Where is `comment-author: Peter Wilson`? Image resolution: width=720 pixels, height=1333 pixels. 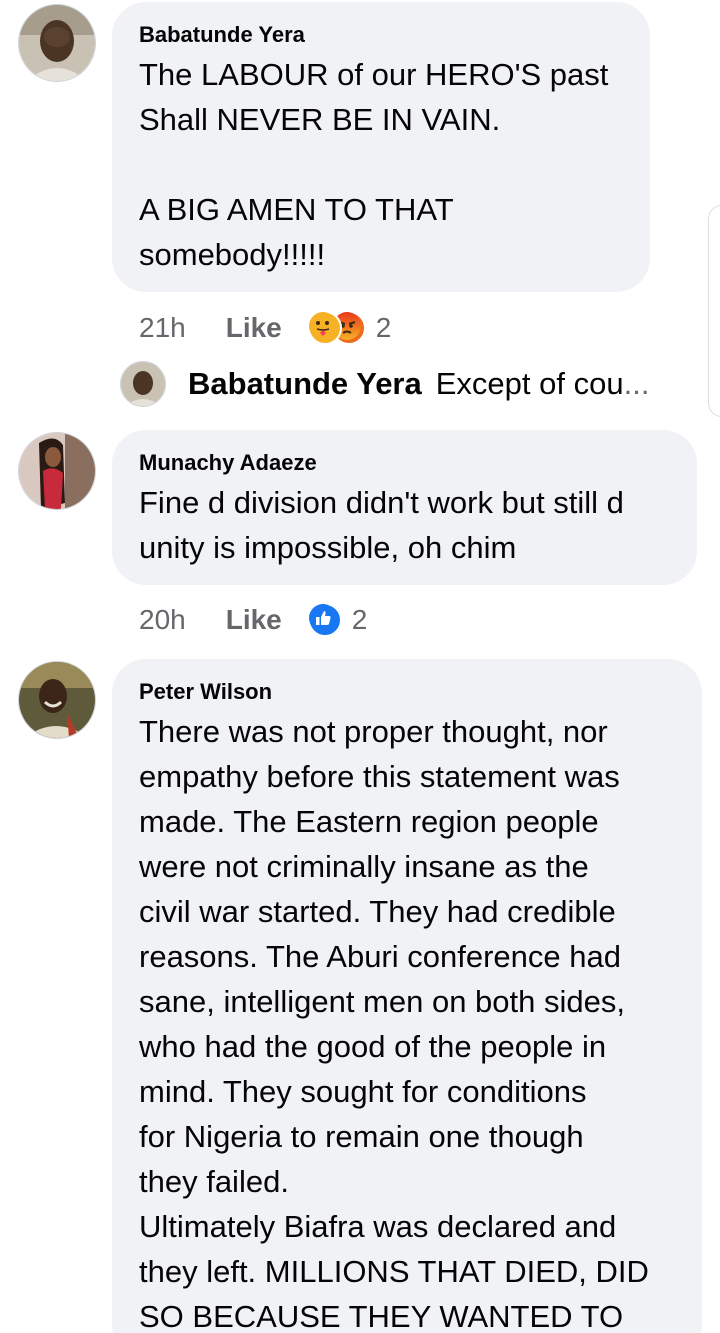
comment-author: Peter Wilson is located at coordinates (205, 692).